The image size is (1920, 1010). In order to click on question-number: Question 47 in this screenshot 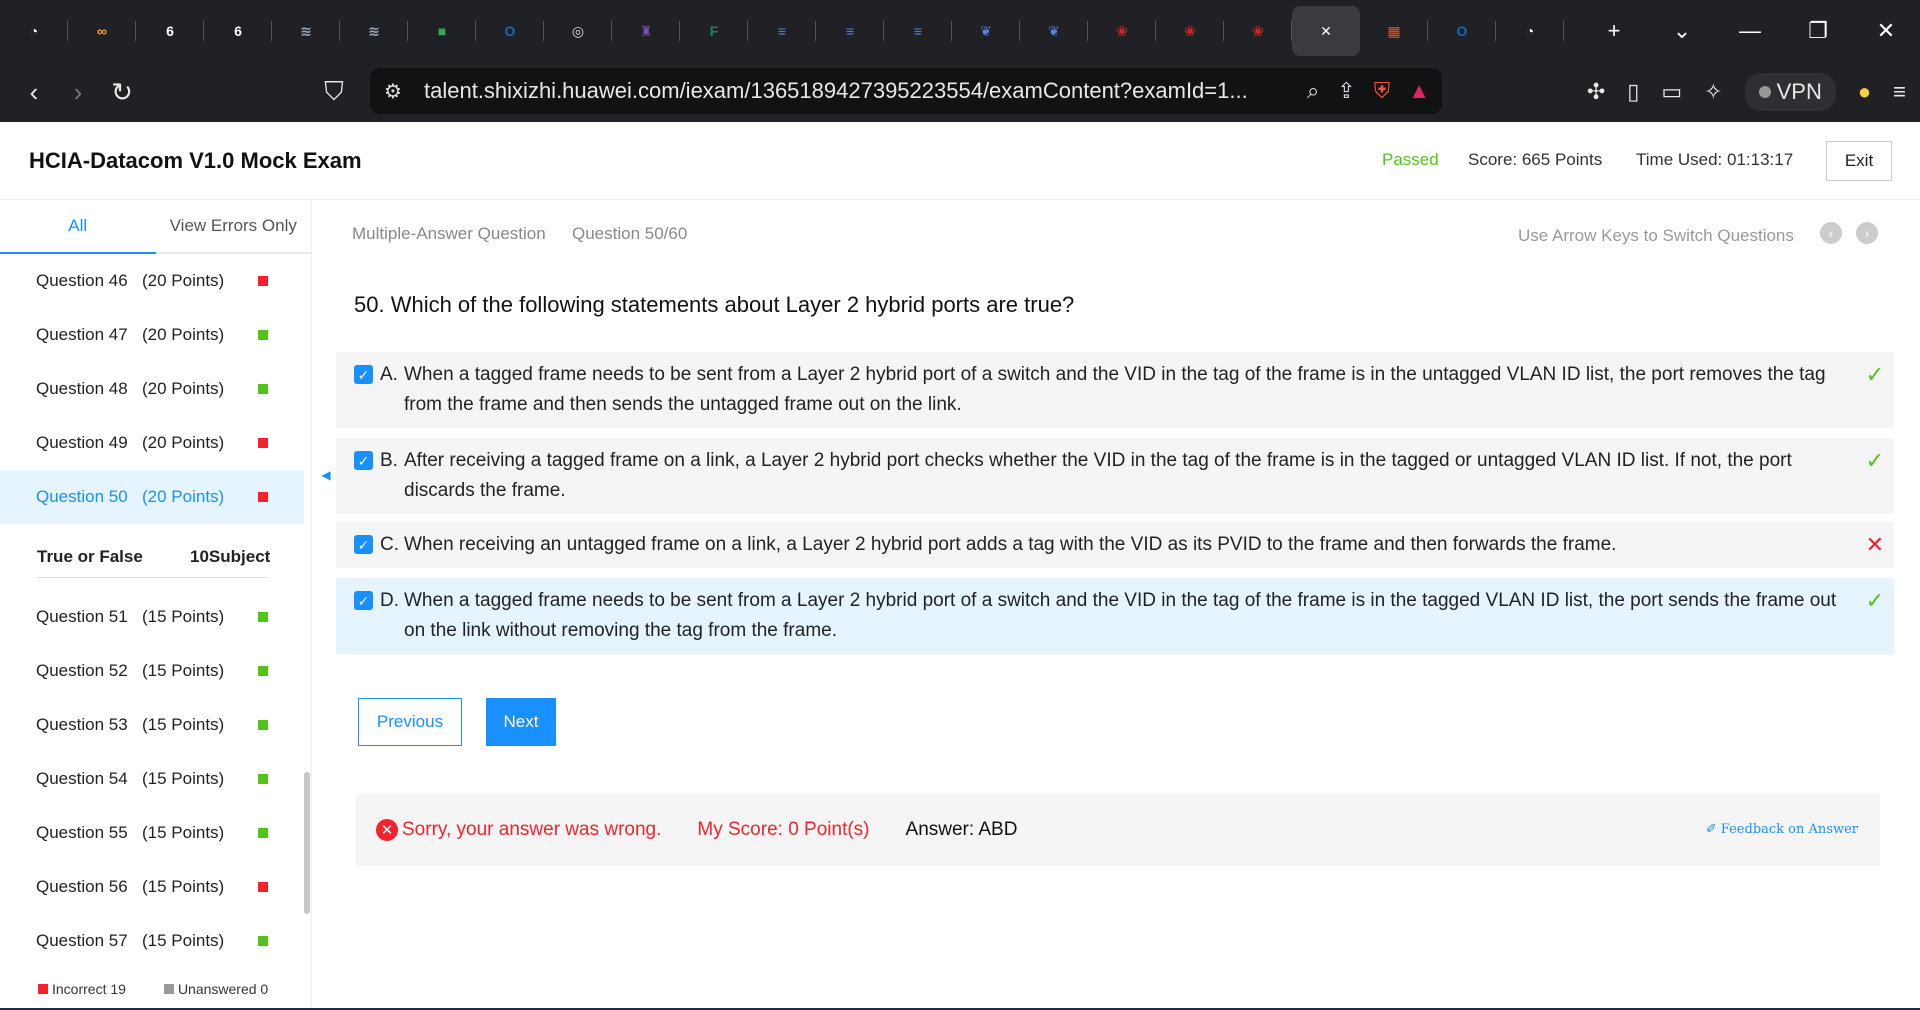, I will do `click(82, 334)`.